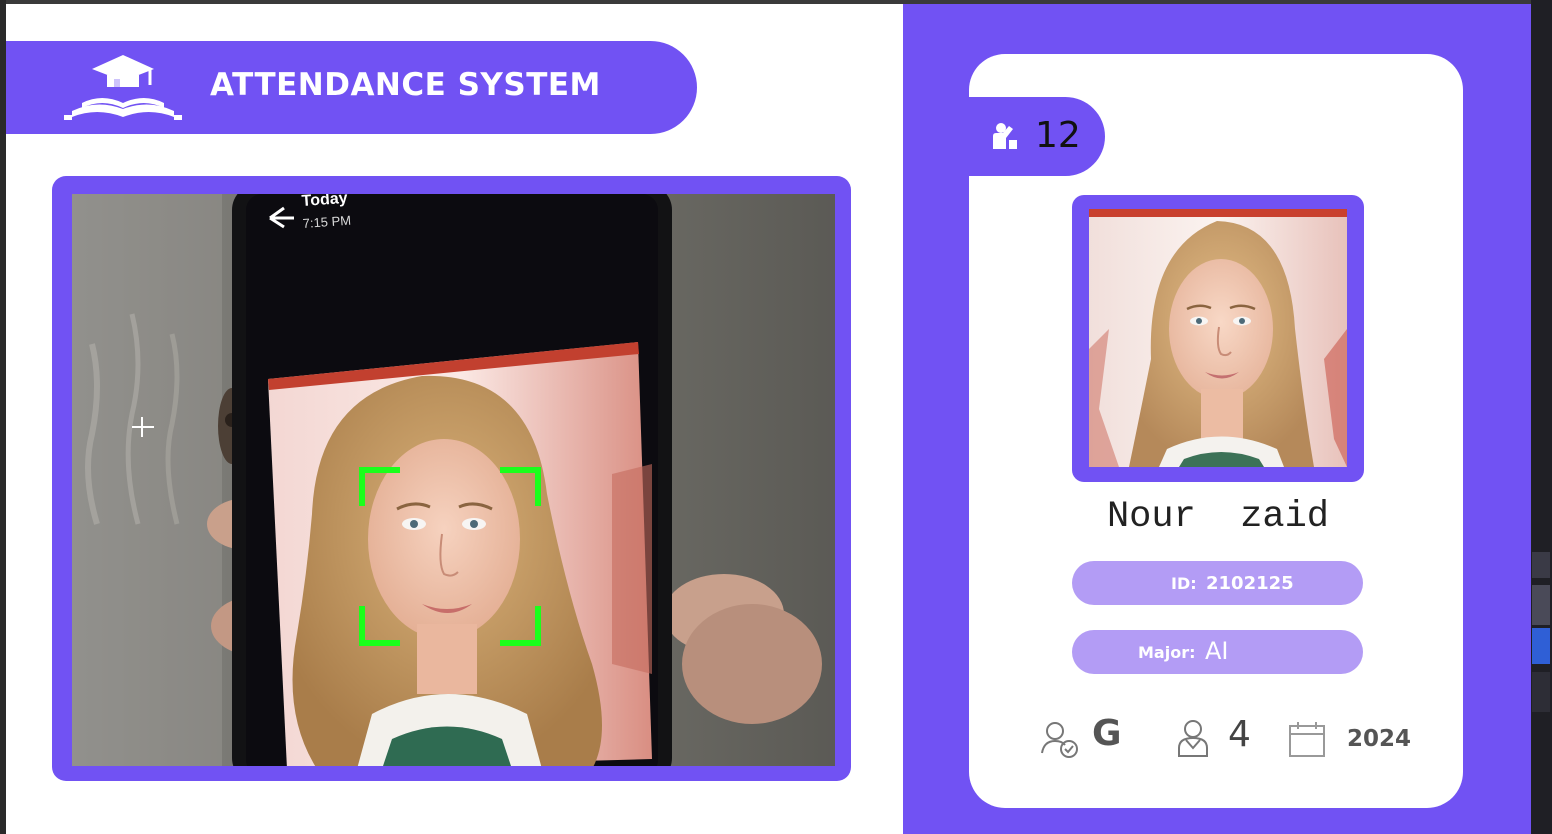 This screenshot has width=1552, height=834. I want to click on graduation-cap-book-icon, so click(123, 87).